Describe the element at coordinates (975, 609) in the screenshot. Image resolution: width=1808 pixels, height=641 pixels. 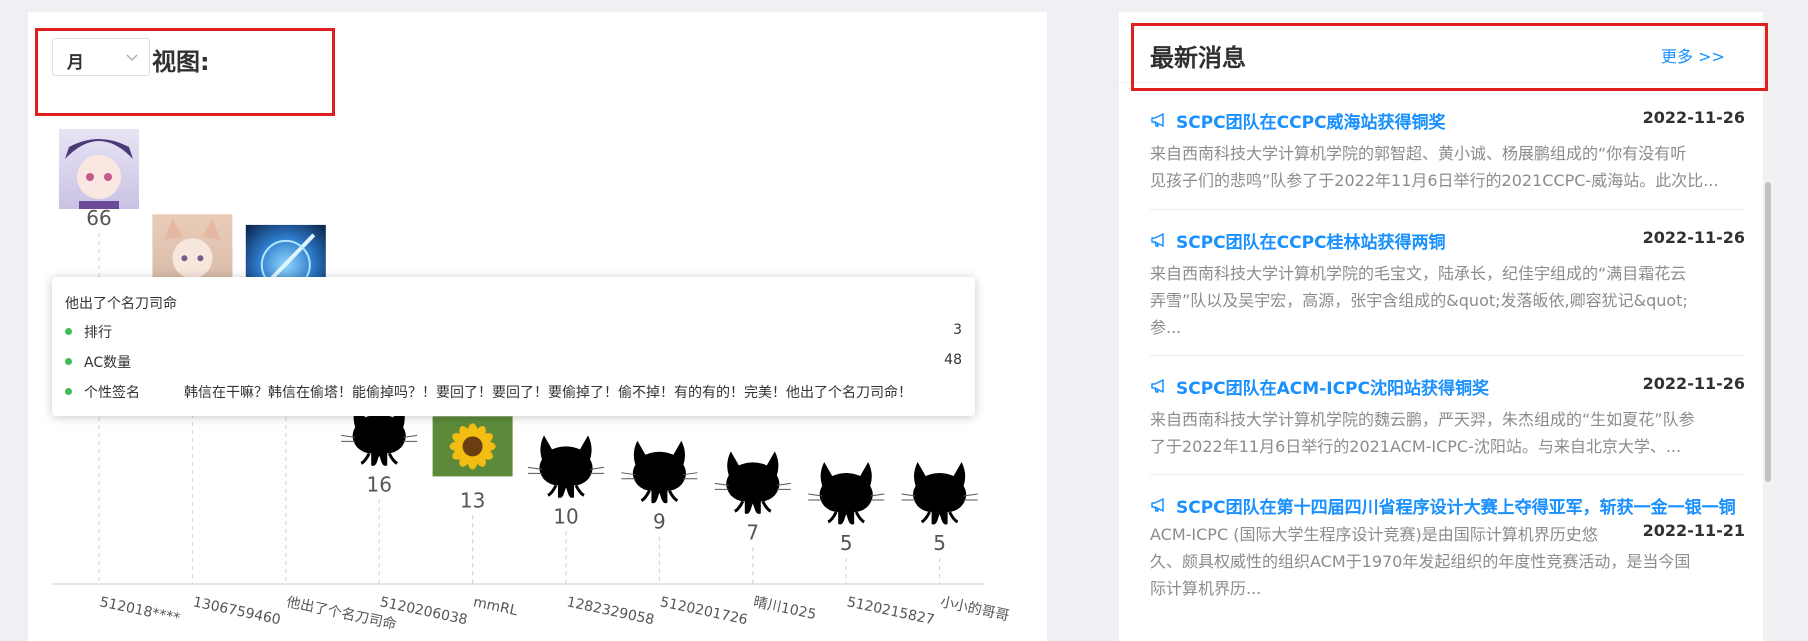
I see `x-tick-label: 小小的哥哥` at that location.